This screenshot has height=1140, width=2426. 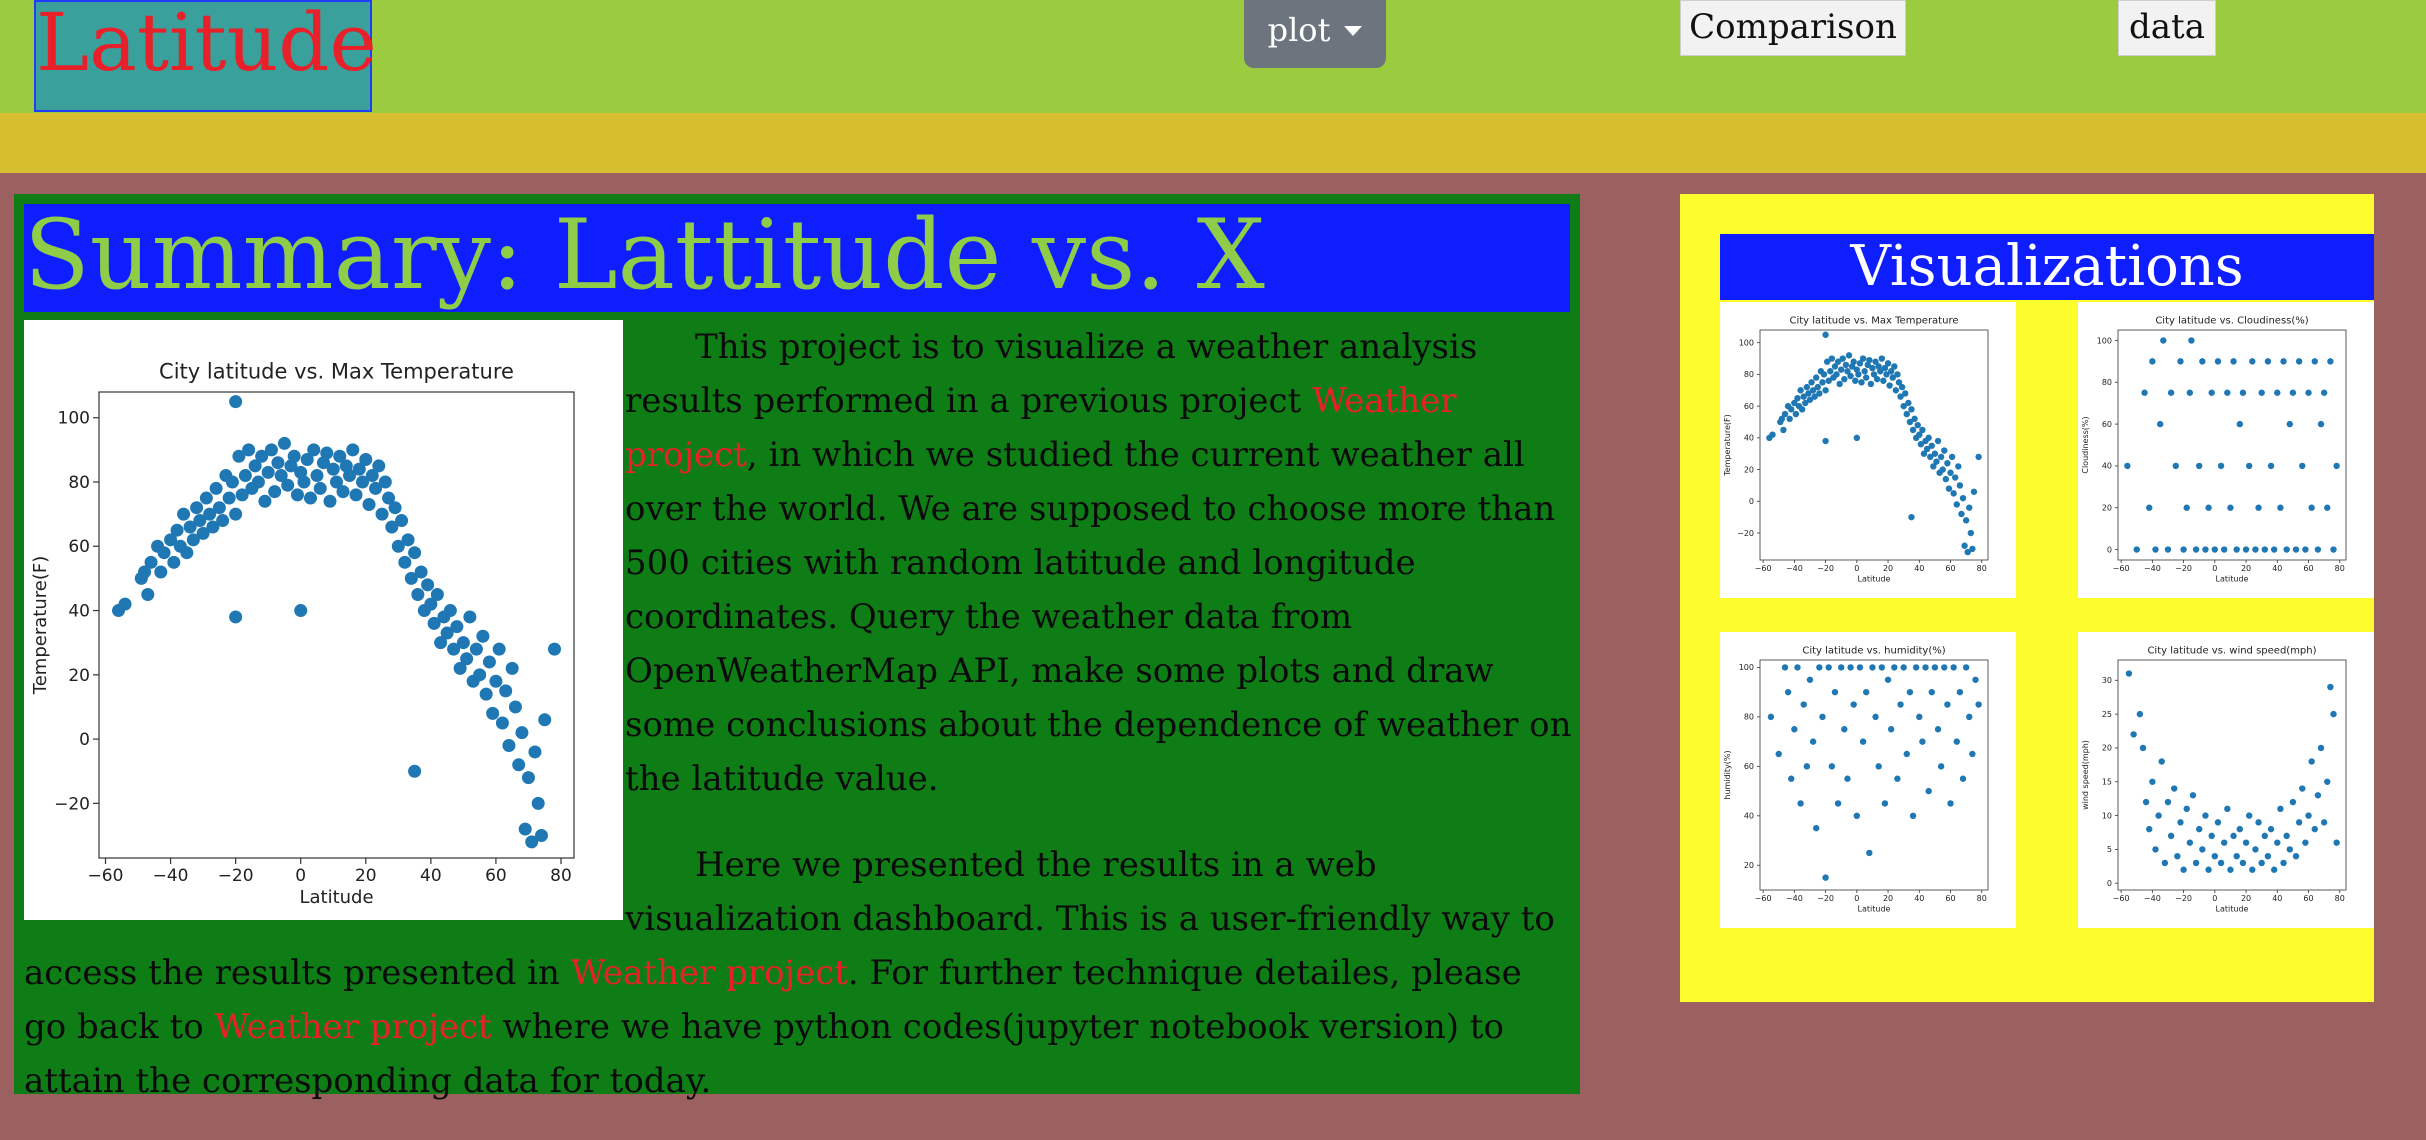 I want to click on x-tick-label: 0, so click(x=2214, y=898).